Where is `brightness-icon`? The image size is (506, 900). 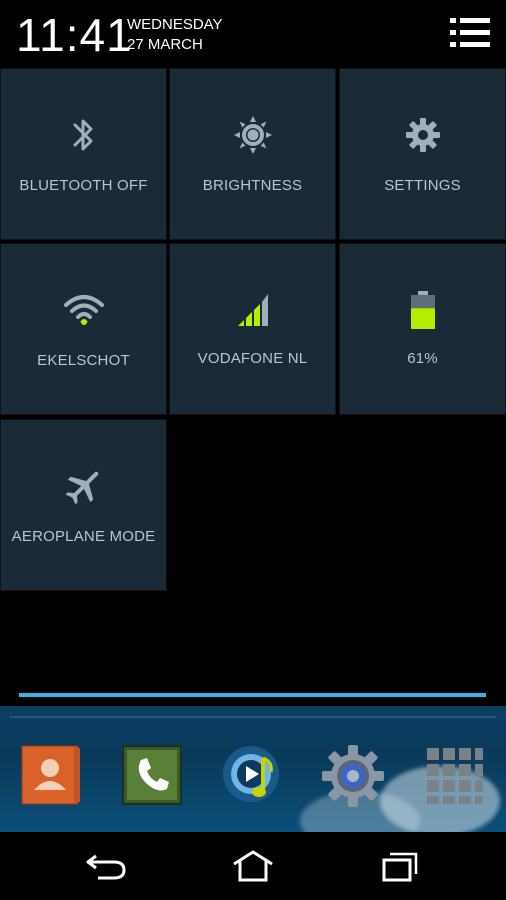
brightness-icon is located at coordinates (253, 135).